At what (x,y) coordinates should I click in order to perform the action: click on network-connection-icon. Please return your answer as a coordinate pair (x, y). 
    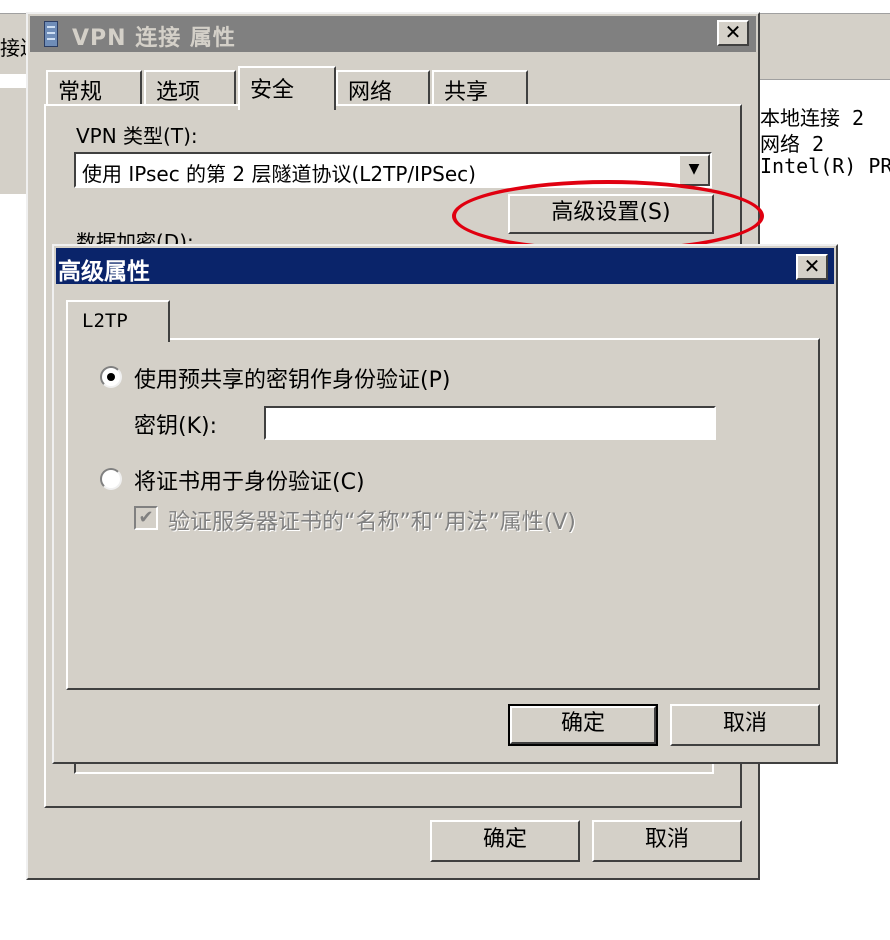
    Looking at the image, I should click on (51, 34).